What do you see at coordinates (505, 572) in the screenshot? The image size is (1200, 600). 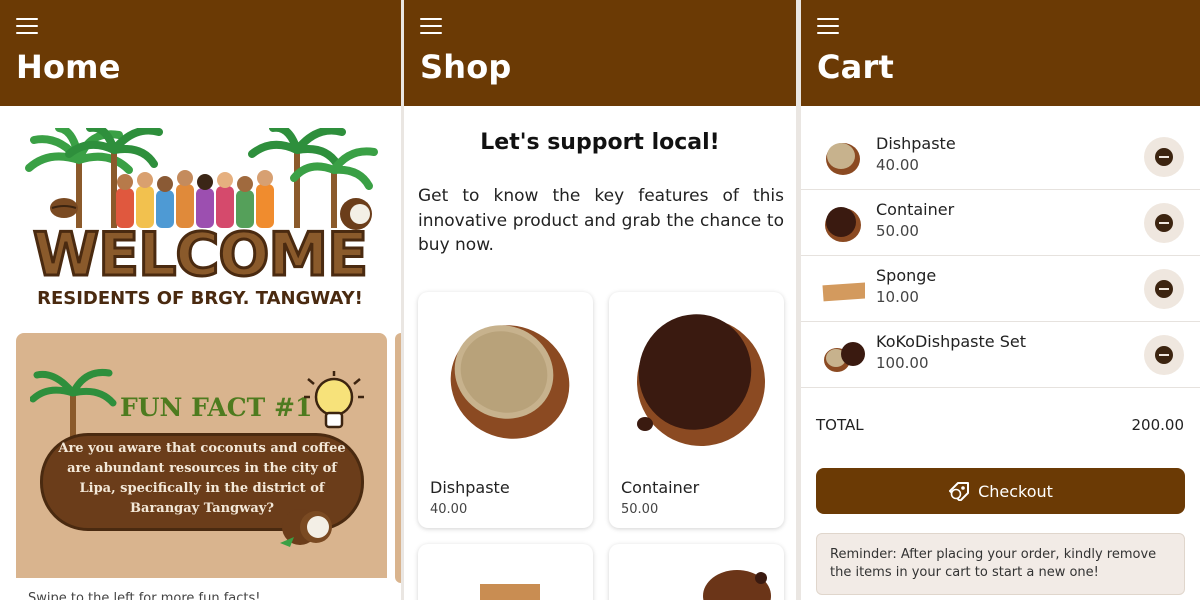 I see `product-card-sponge` at bounding box center [505, 572].